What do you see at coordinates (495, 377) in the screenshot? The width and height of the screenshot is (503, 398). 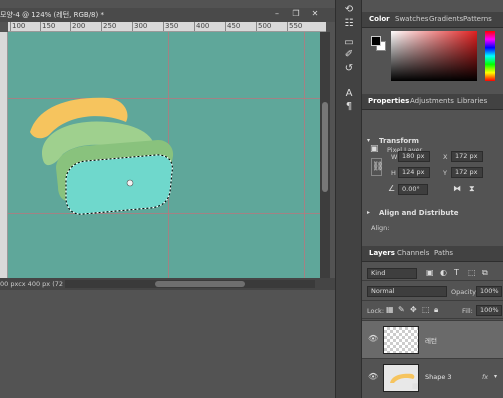 I see `chevron-down-icon: ▾` at bounding box center [495, 377].